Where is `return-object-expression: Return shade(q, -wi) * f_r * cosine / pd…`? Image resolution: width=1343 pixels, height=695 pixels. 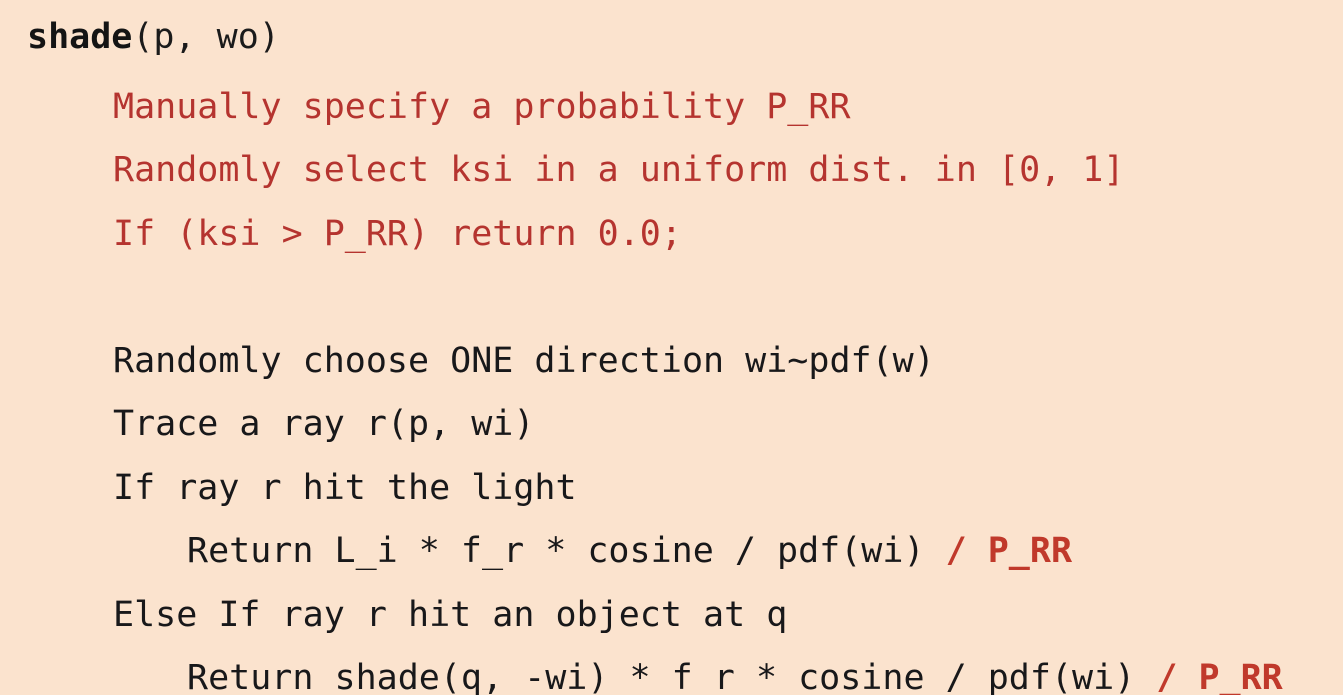
return-object-expression: Return shade(q, -wi) * f_r * cosine / pd… is located at coordinates (672, 676).